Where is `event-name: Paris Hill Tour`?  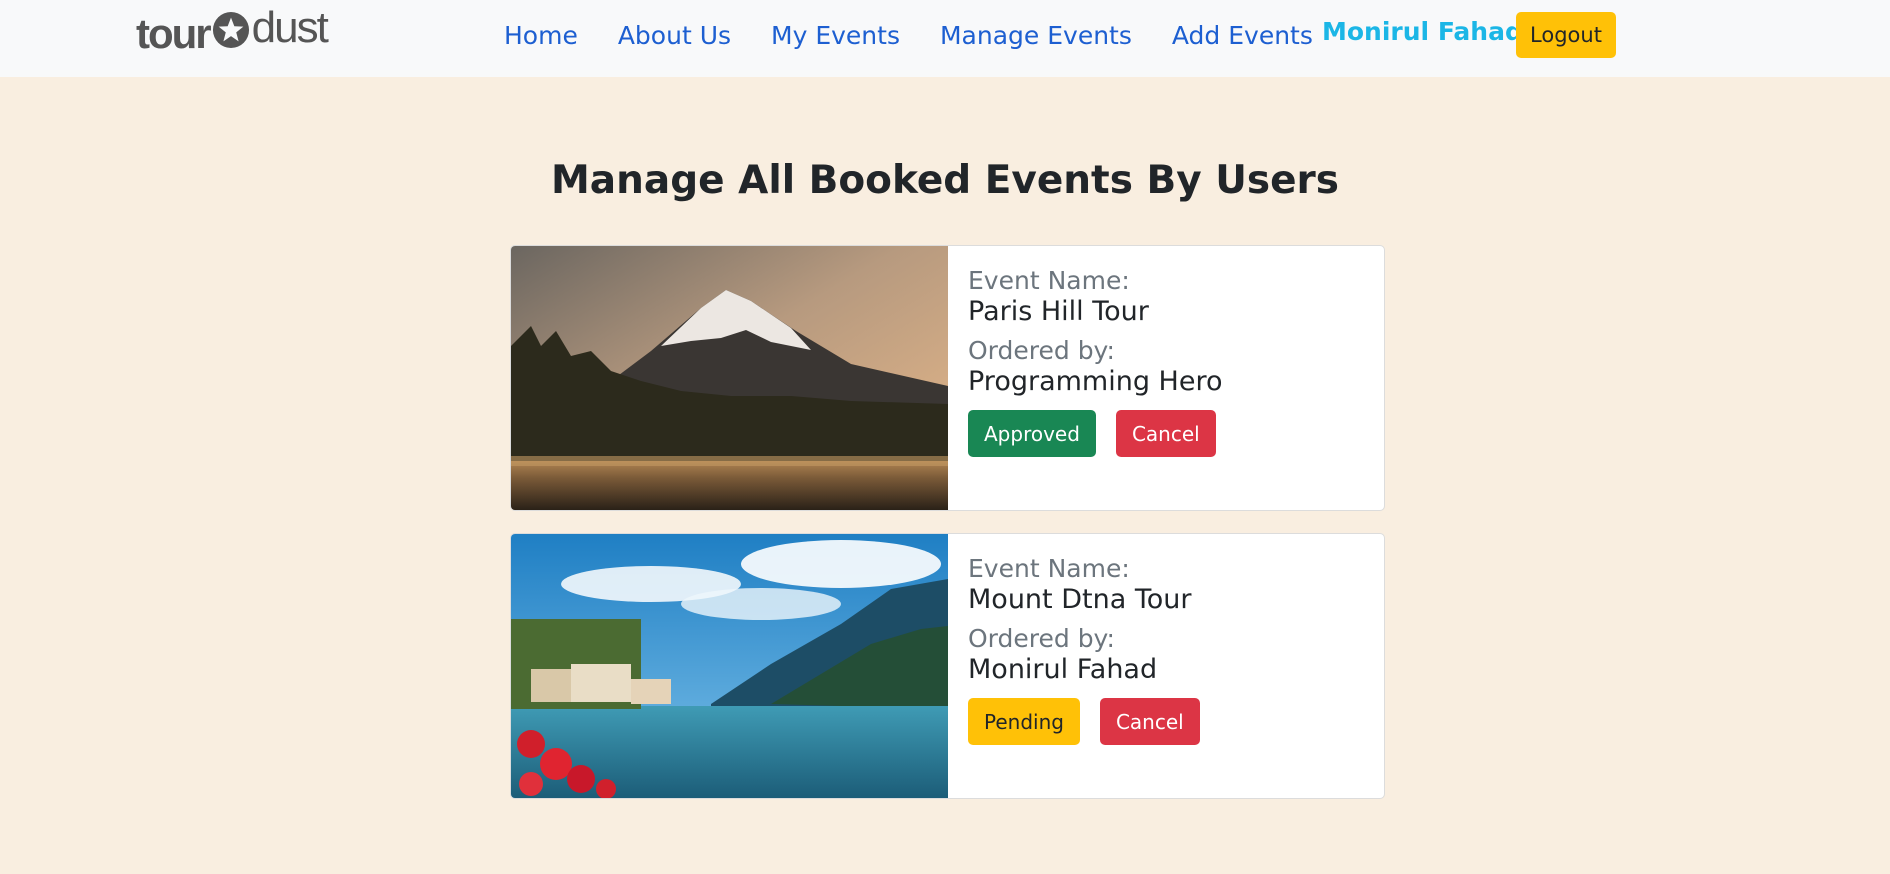 event-name: Paris Hill Tour is located at coordinates (1058, 311).